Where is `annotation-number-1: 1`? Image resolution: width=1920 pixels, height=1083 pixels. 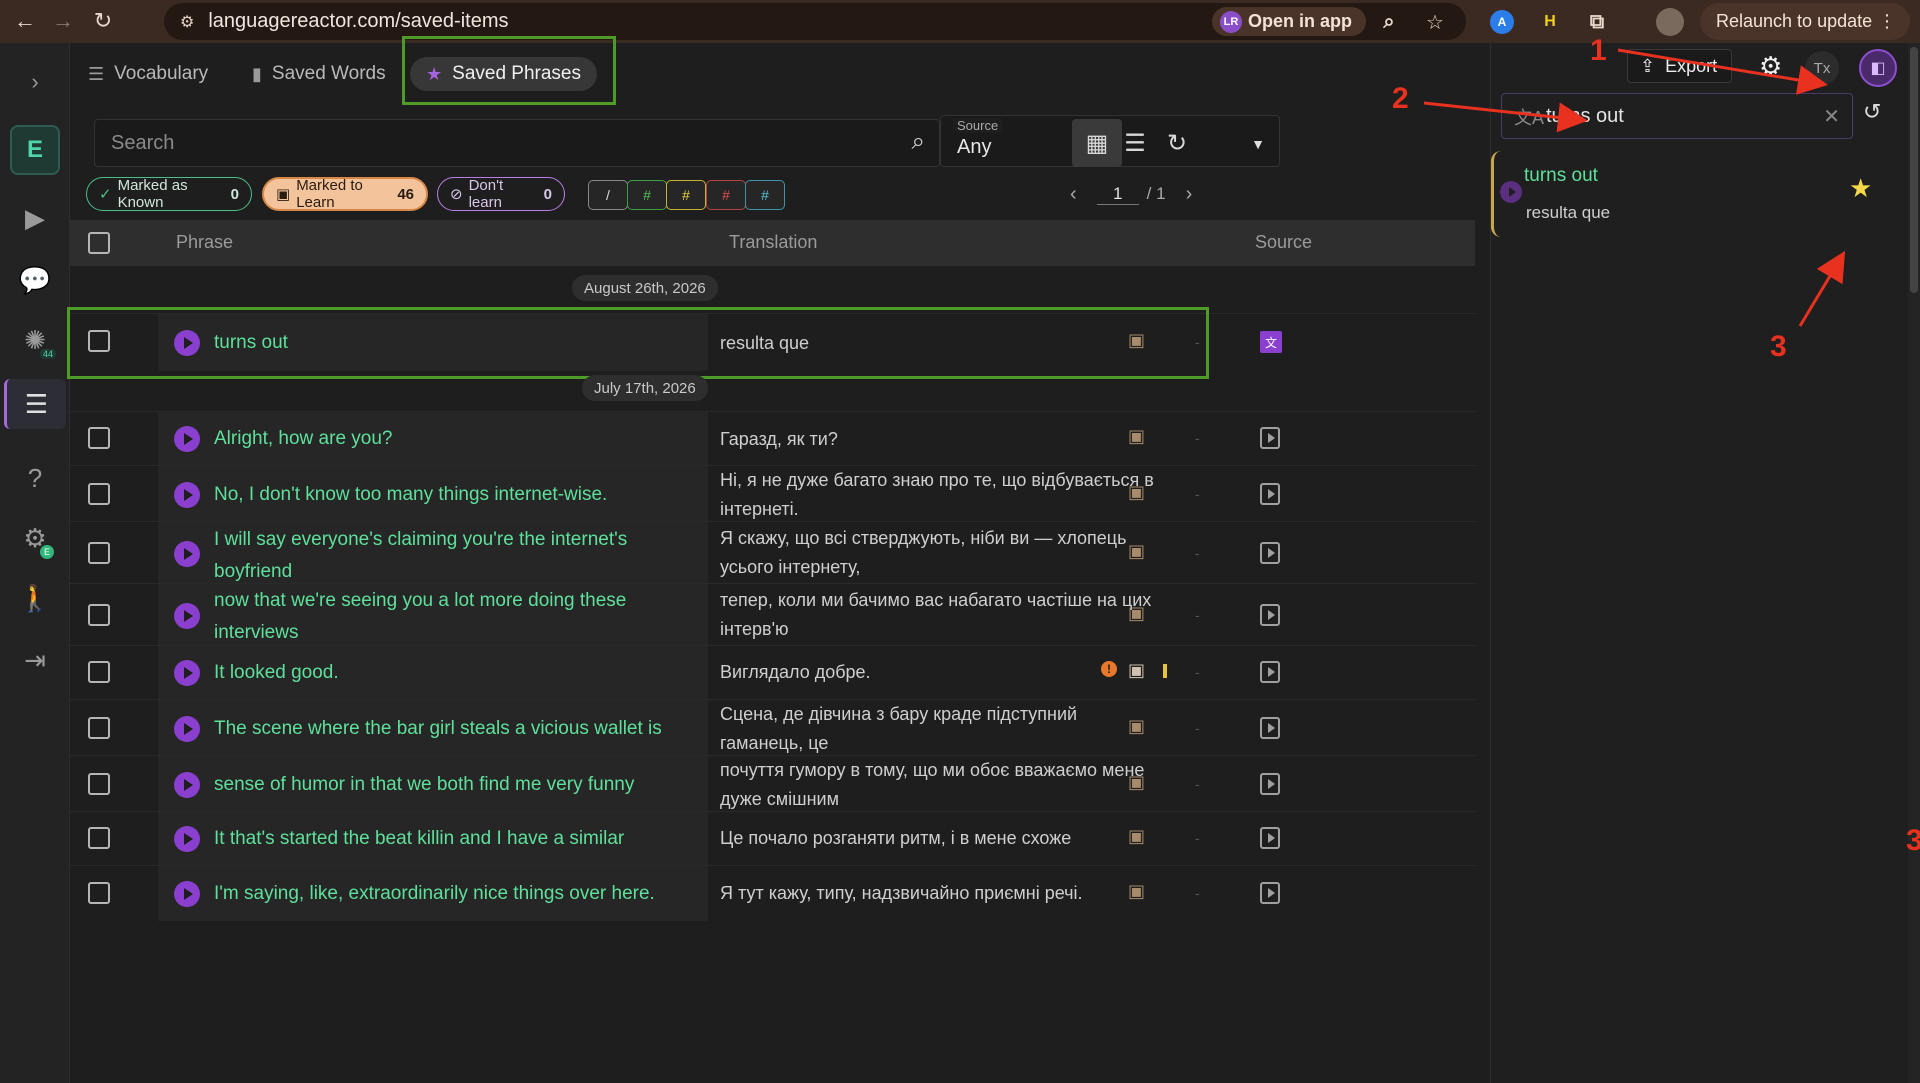
annotation-number-1: 1 is located at coordinates (1598, 50).